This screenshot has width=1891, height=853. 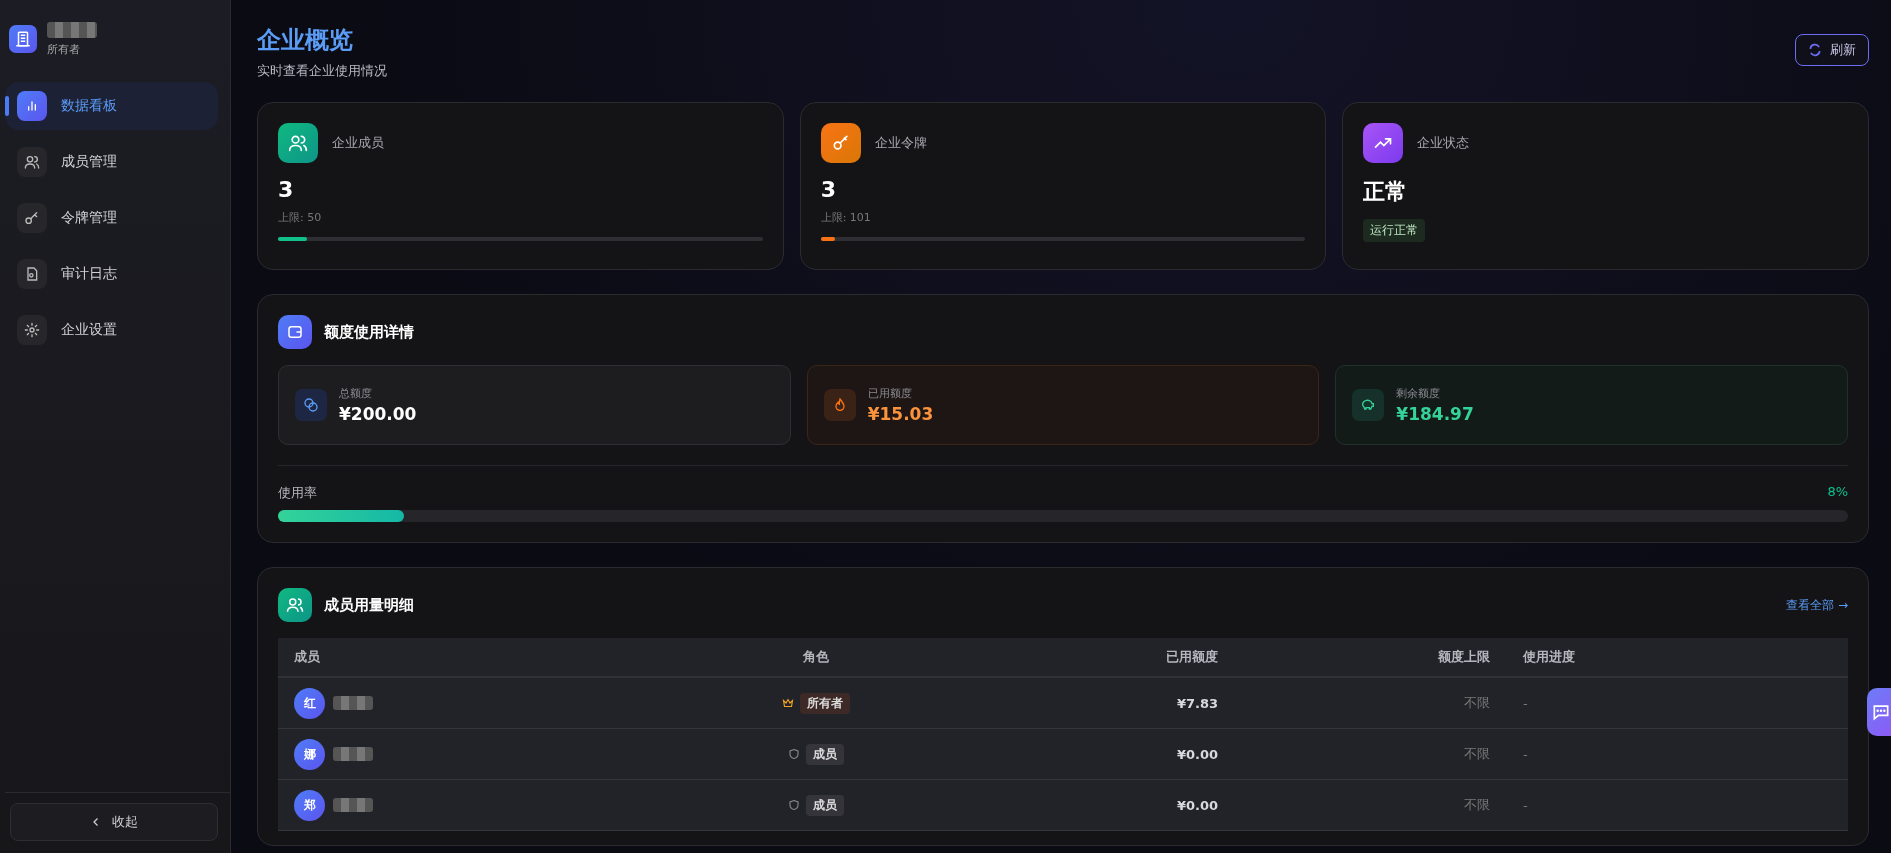 What do you see at coordinates (900, 414) in the screenshot?
I see `quota-value: ¥15.03` at bounding box center [900, 414].